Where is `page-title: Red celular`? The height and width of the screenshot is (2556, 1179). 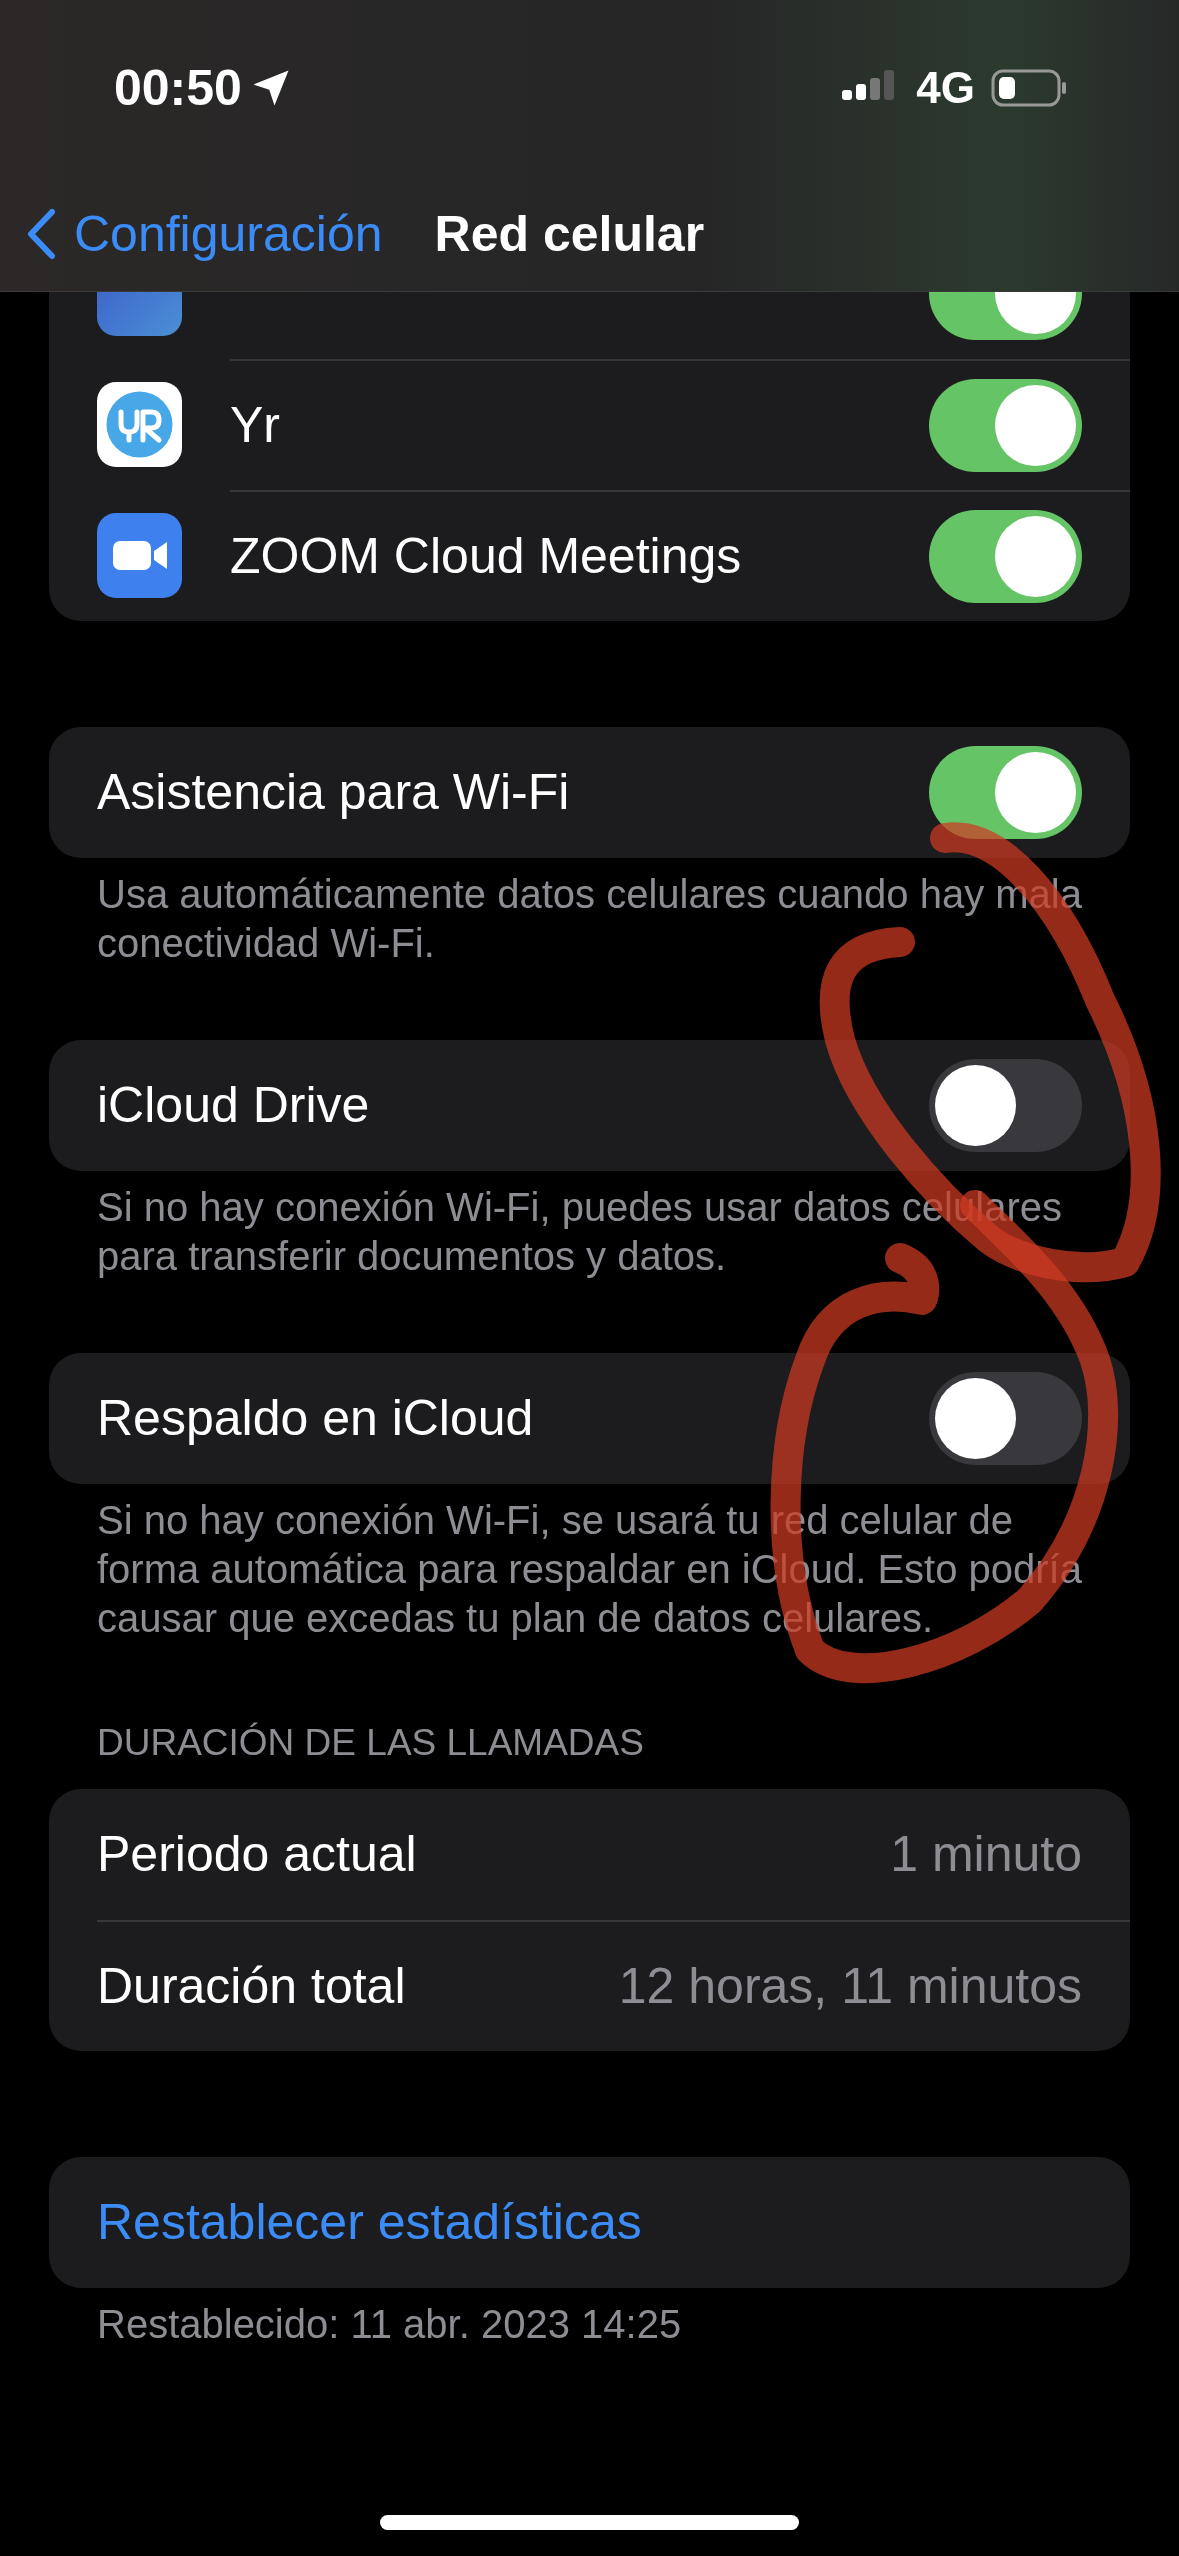
page-title: Red celular is located at coordinates (569, 234).